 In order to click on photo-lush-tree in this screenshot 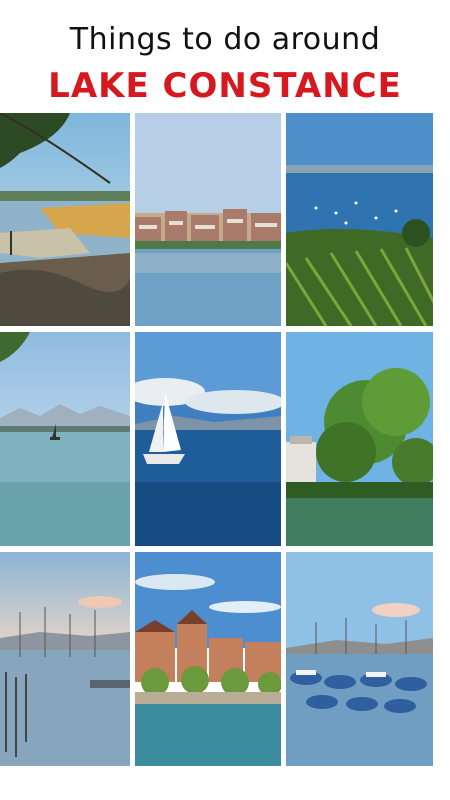, I will do `click(359, 439)`.